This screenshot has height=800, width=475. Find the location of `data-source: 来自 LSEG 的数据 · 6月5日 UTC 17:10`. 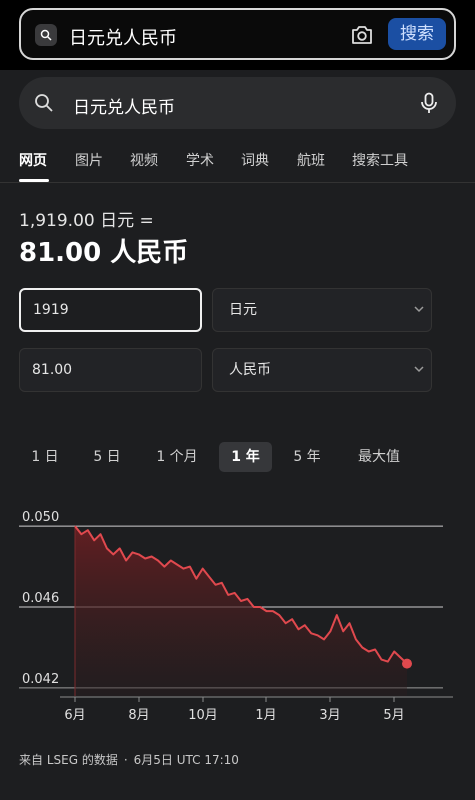

data-source: 来自 LSEG 的数据 · 6月5日 UTC 17:10 is located at coordinates (129, 760).